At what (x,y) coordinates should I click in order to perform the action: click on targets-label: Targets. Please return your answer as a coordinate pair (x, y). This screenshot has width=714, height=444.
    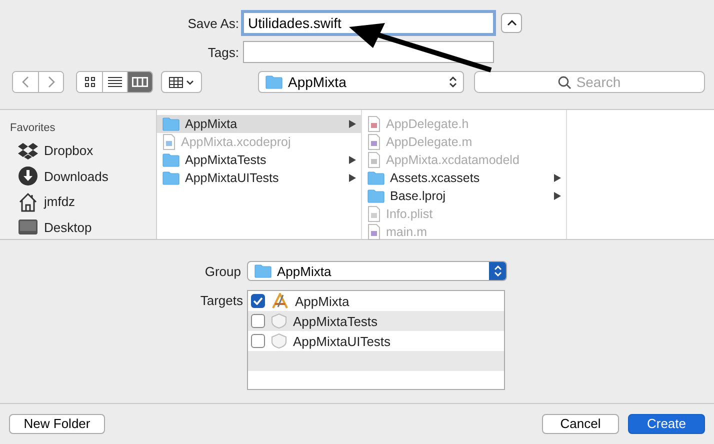
    Looking at the image, I should click on (221, 300).